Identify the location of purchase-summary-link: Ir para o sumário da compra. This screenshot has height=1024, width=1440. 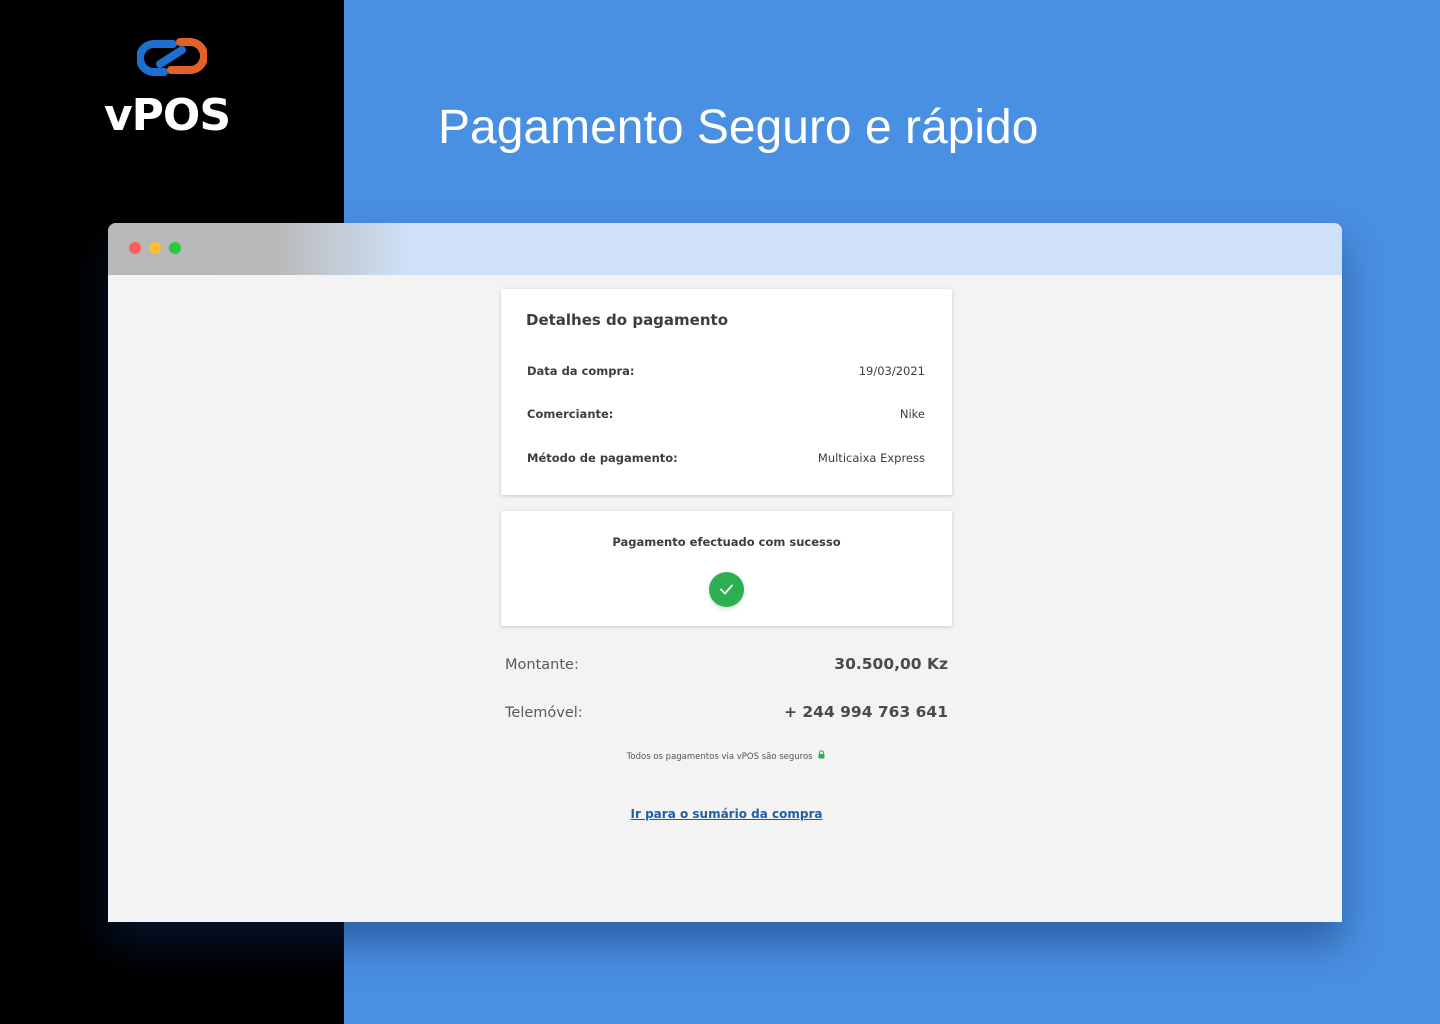
(726, 814).